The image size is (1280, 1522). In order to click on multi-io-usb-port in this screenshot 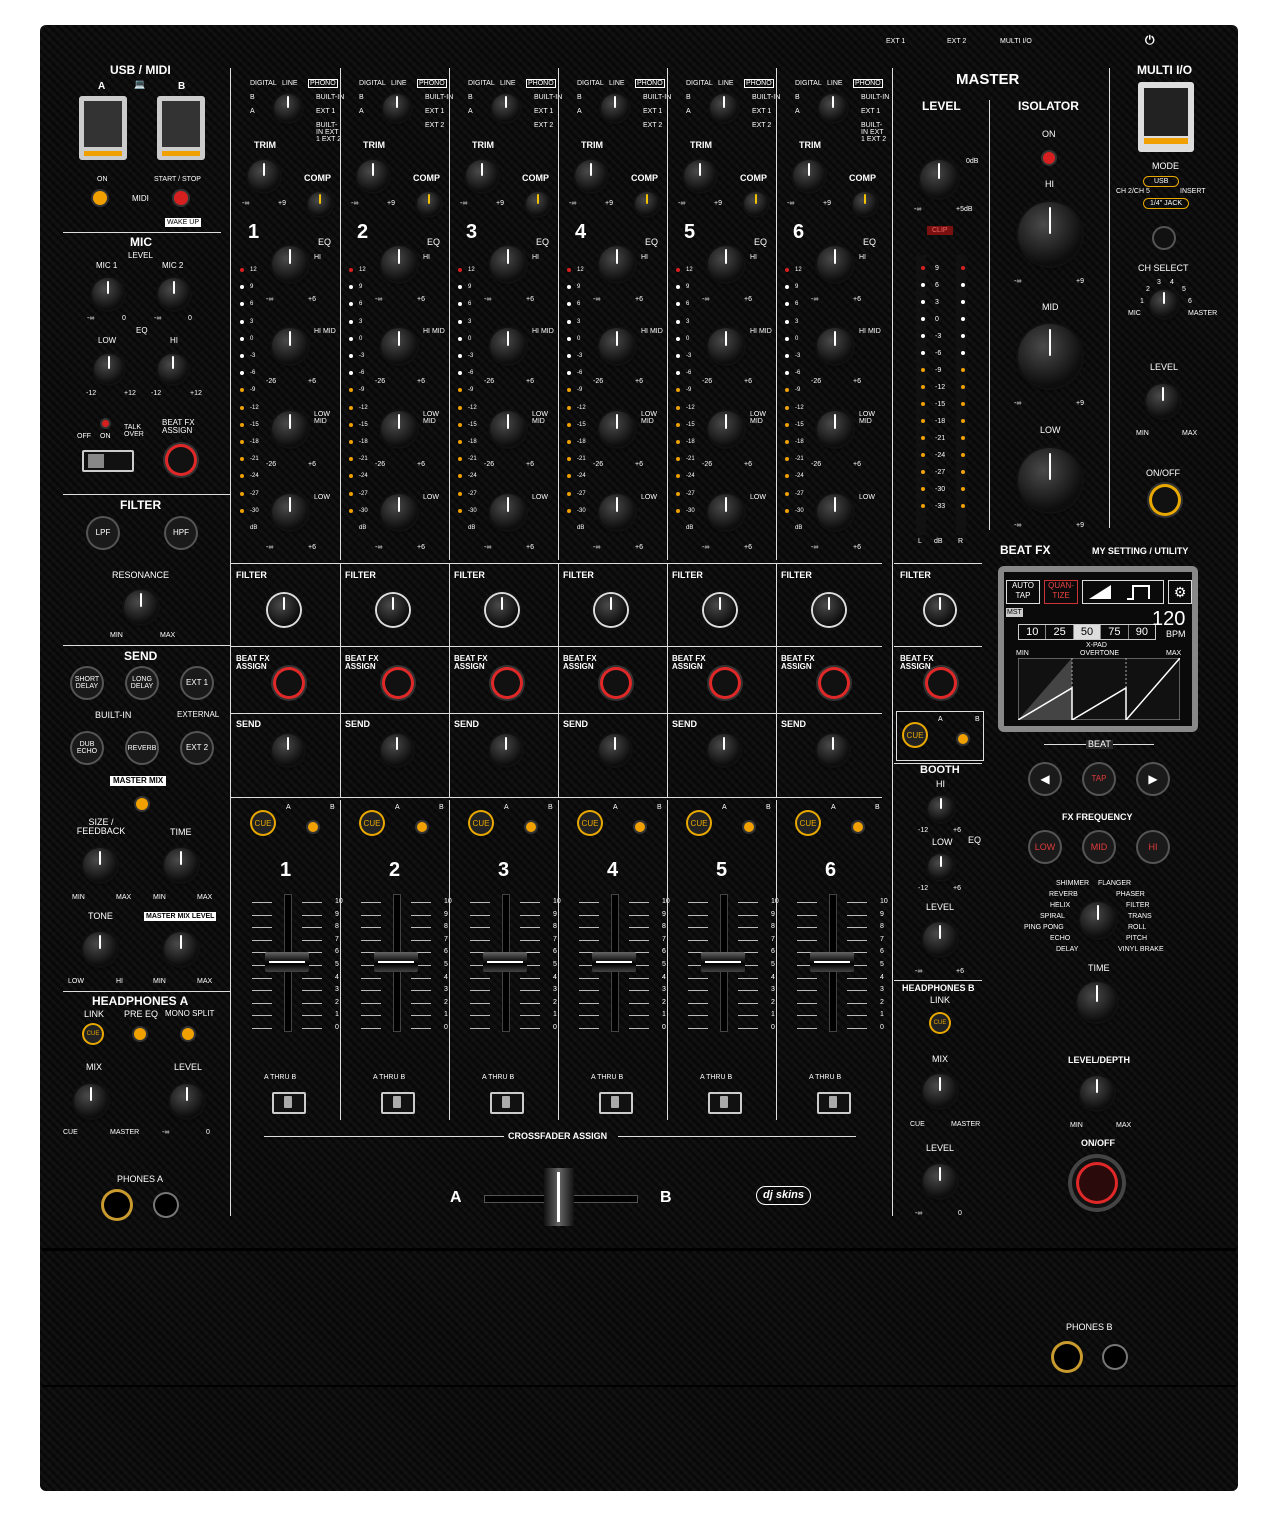, I will do `click(1166, 117)`.